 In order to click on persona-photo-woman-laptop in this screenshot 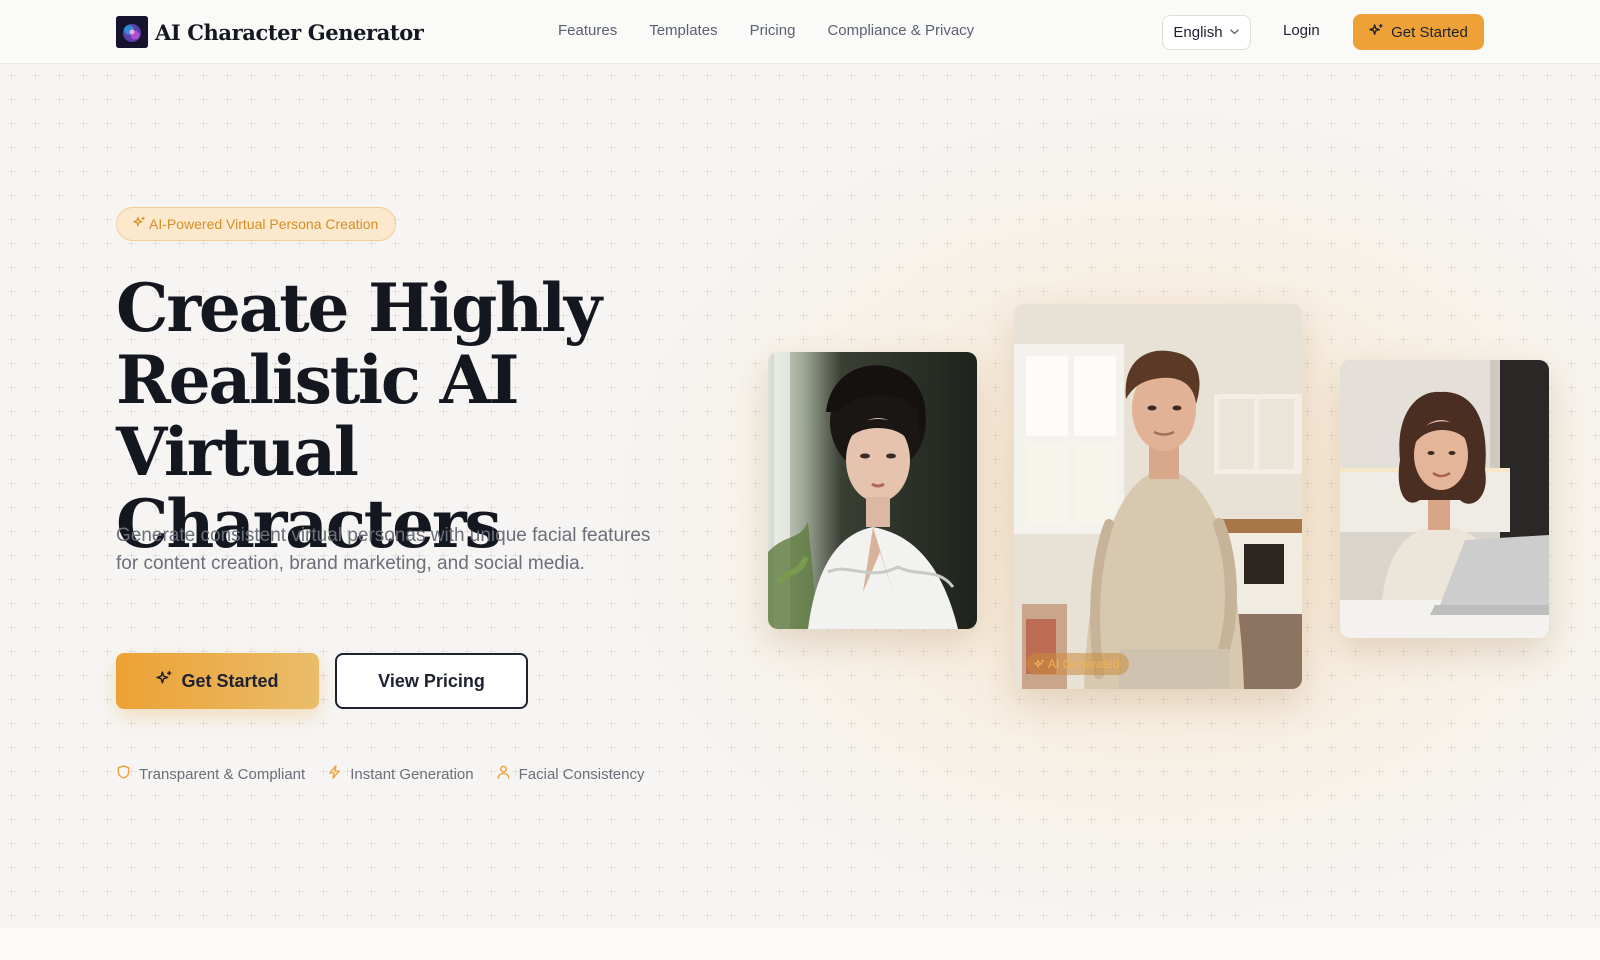, I will do `click(1444, 499)`.